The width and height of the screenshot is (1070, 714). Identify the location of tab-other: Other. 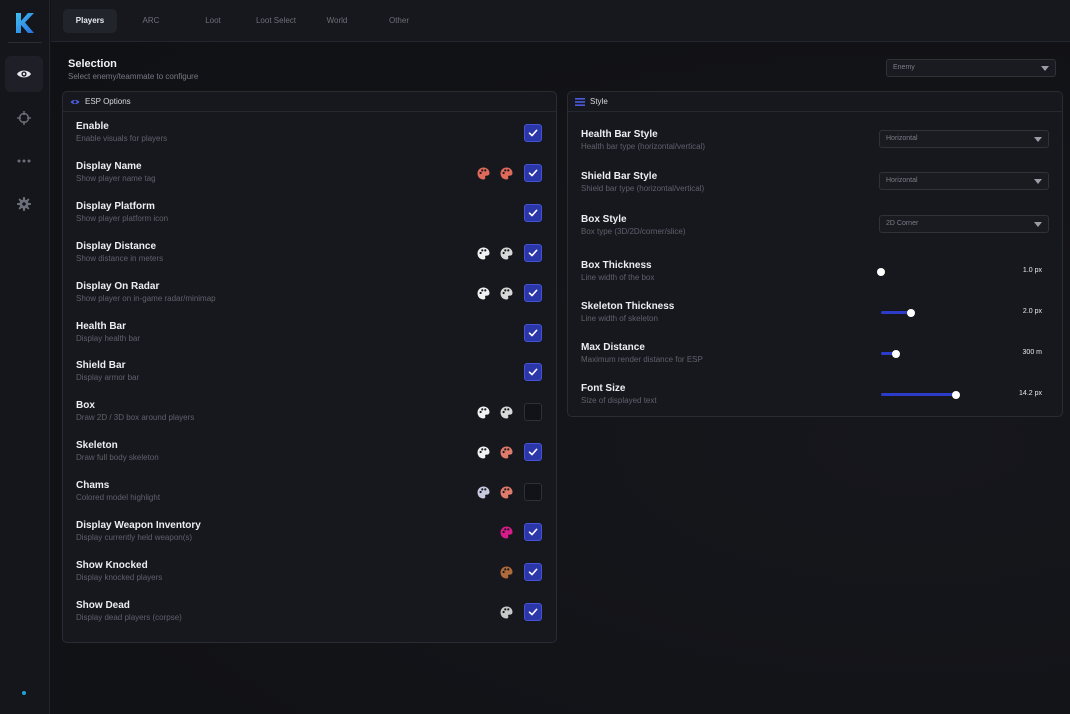
(399, 21).